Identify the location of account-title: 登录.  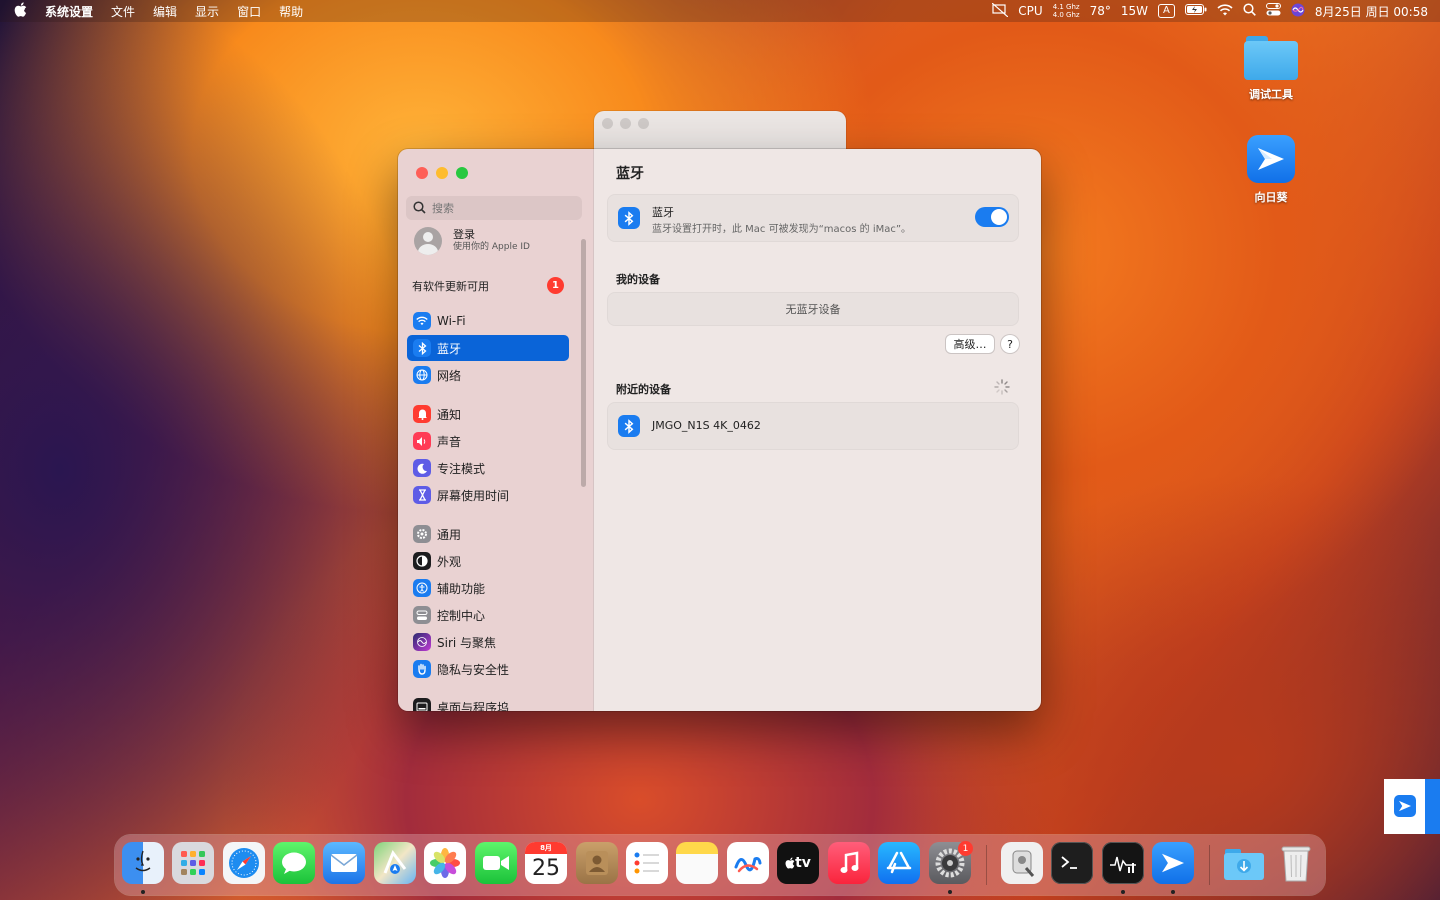
(464, 234).